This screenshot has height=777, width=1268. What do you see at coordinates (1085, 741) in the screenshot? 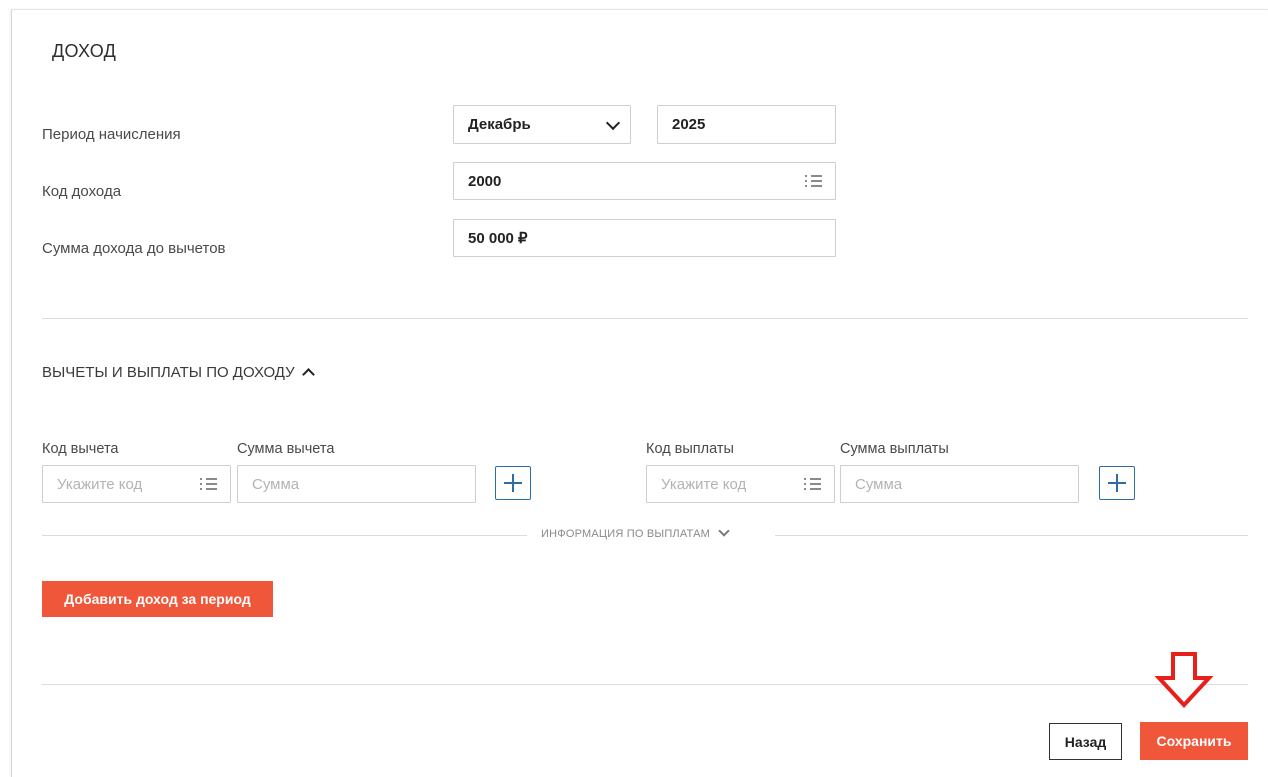
I see `back-button: Назад` at bounding box center [1085, 741].